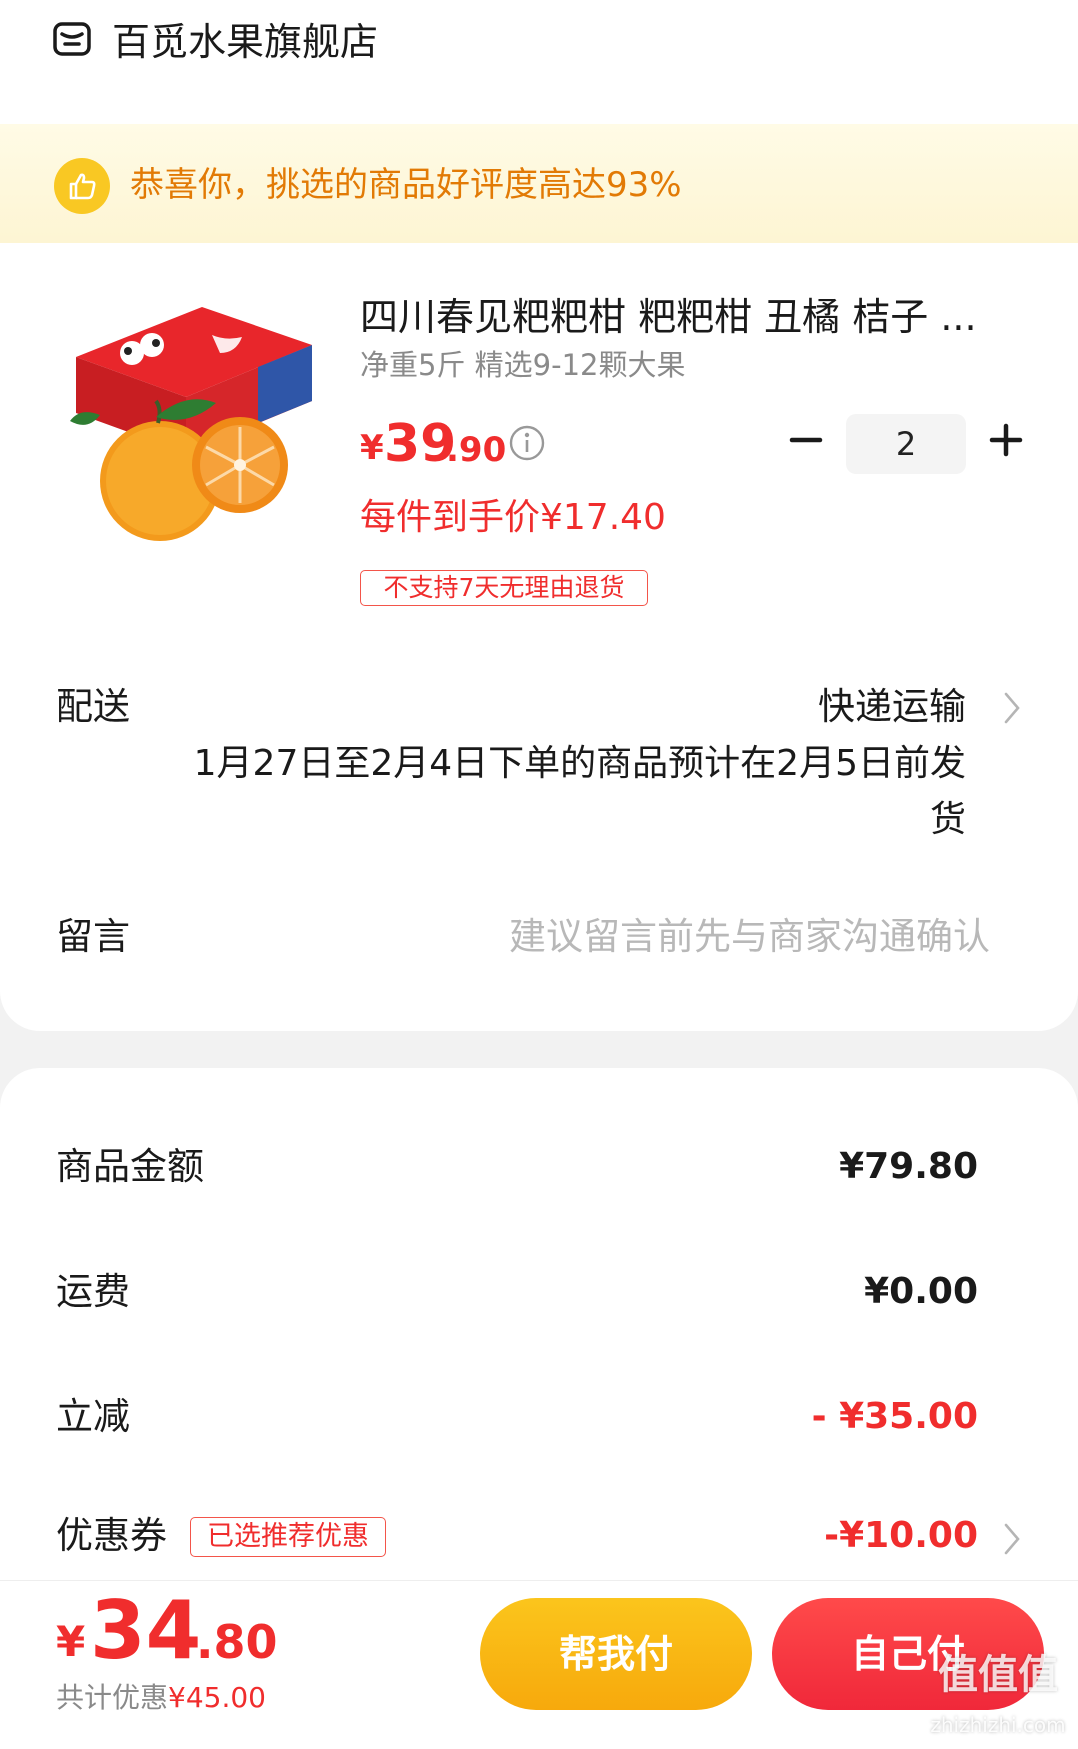 The image size is (1078, 1749). Describe the element at coordinates (523, 365) in the screenshot. I see `product-spec: 净重5斤 精选9-12颗大果` at that location.